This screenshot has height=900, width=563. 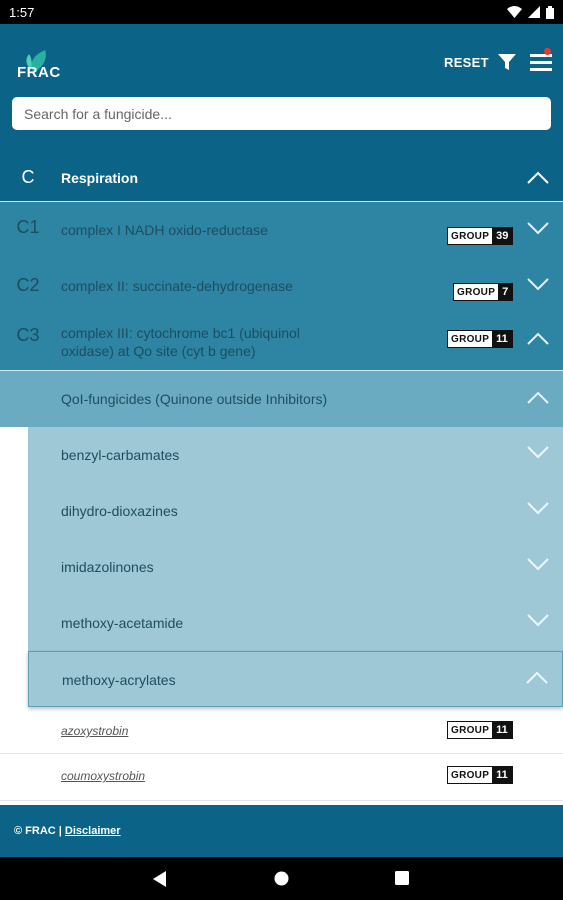 I want to click on section-respiration: C Respiration, so click(x=281, y=178).